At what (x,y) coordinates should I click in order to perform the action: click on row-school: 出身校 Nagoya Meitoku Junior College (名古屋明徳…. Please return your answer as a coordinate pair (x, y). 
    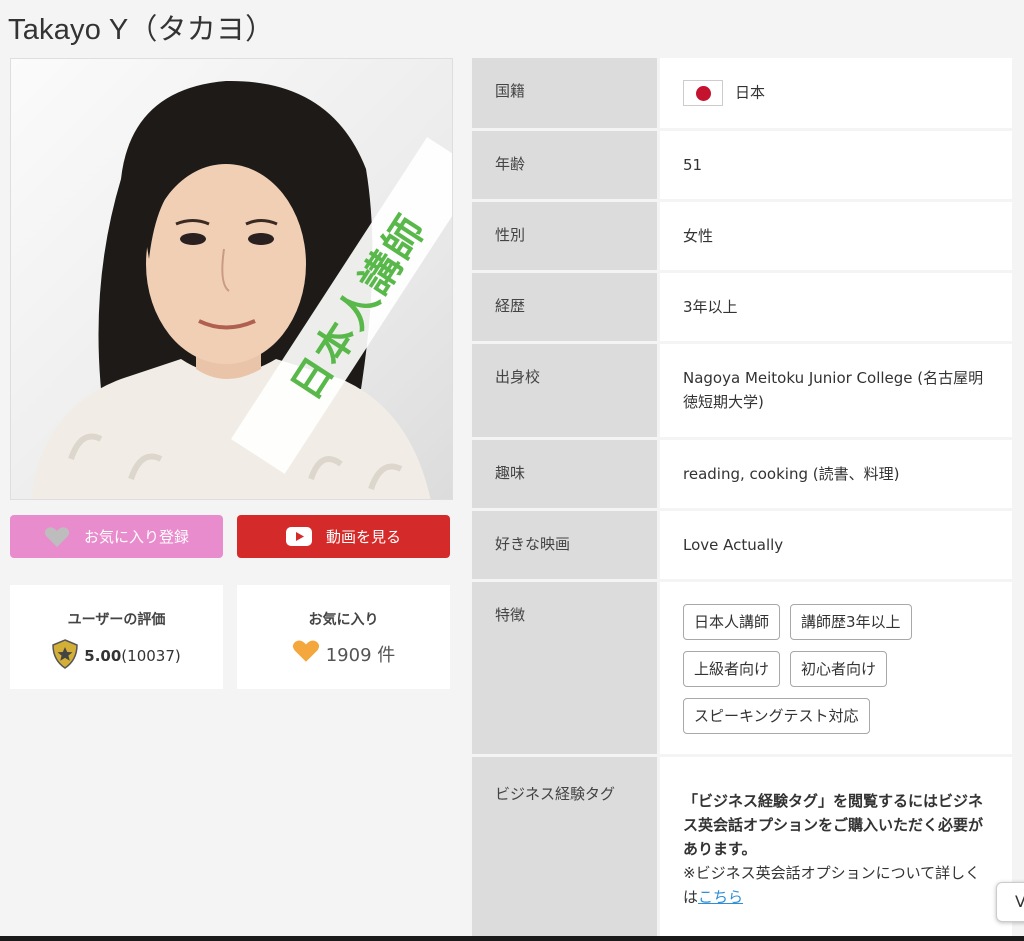
    Looking at the image, I should click on (742, 390).